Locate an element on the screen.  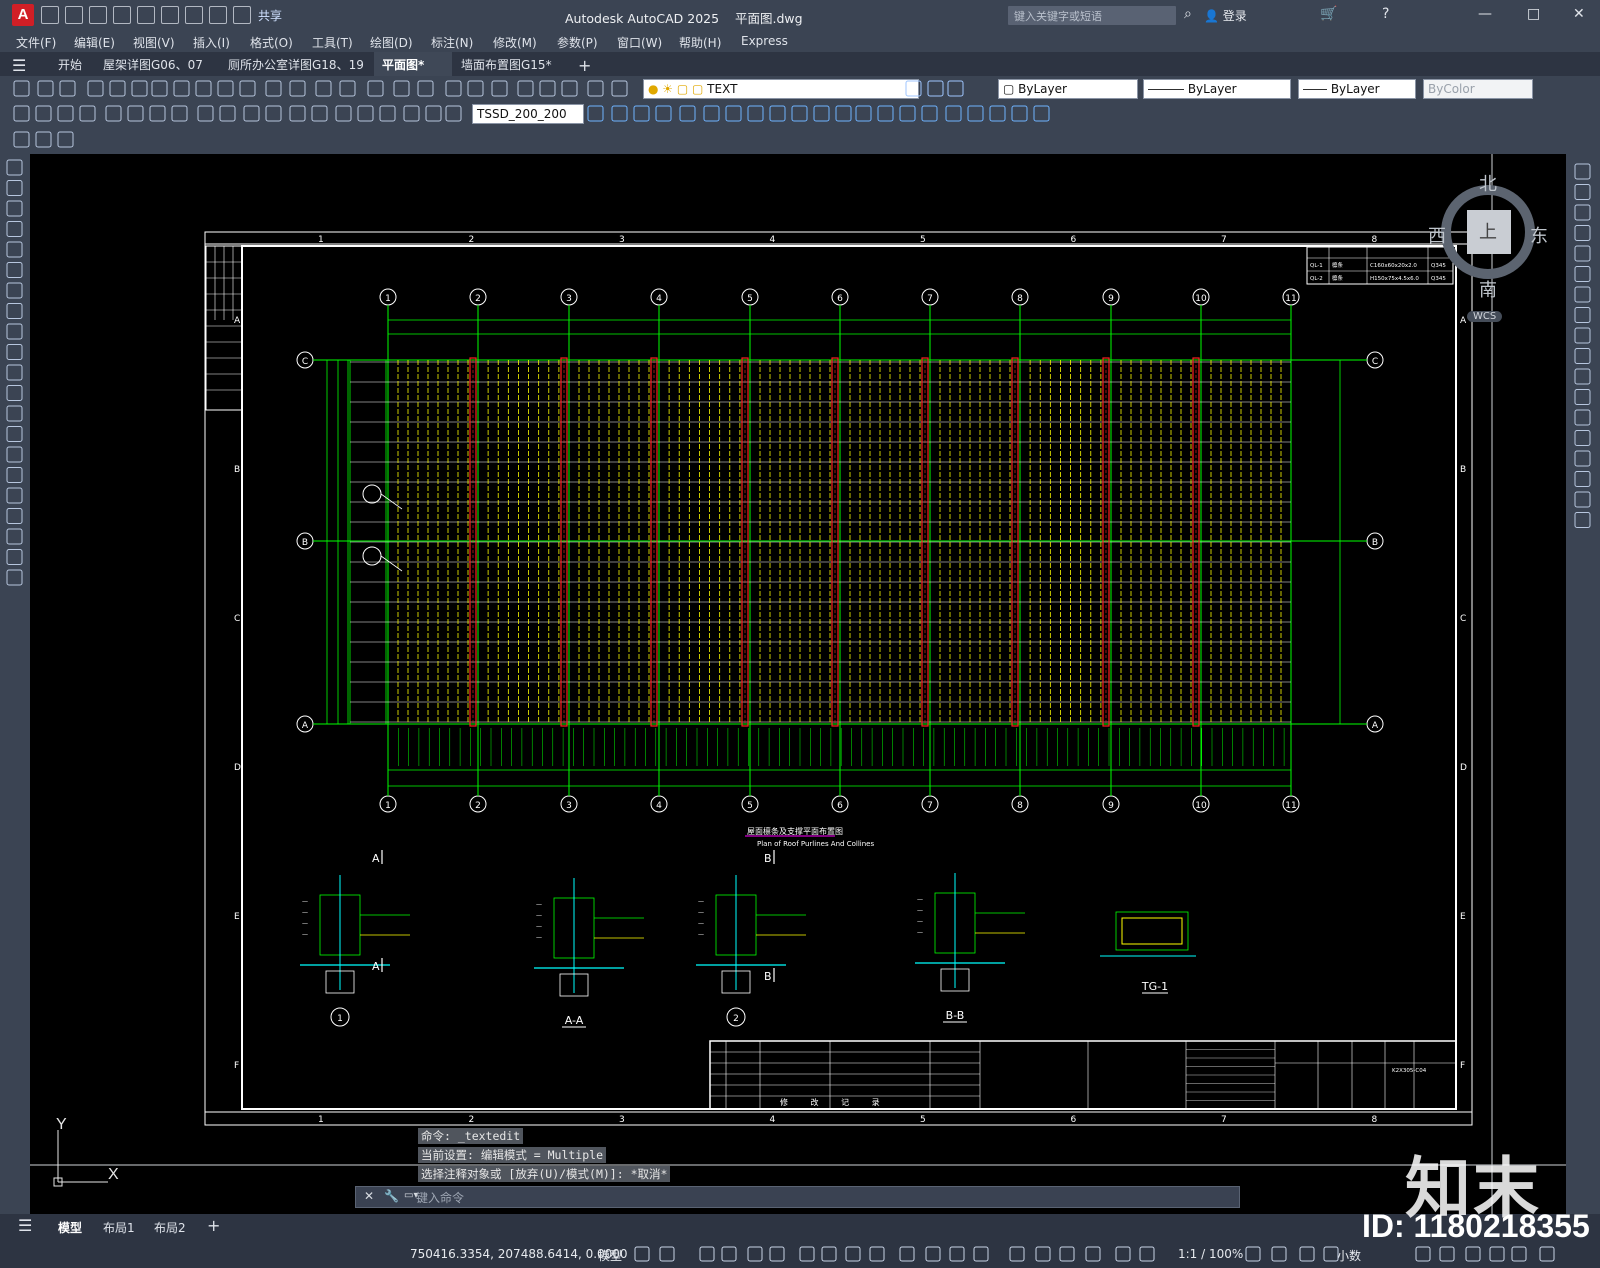
color-dropdown: ▢ ByLayer is located at coordinates (1068, 89).